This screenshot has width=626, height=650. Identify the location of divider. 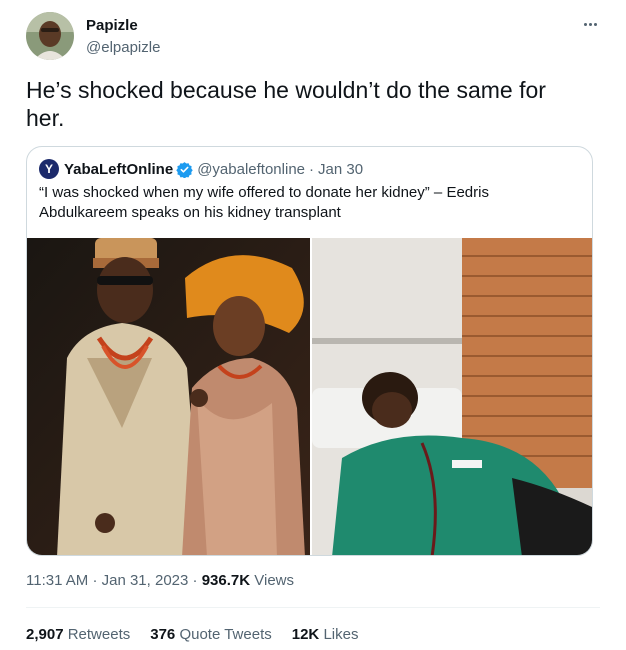
(313, 607).